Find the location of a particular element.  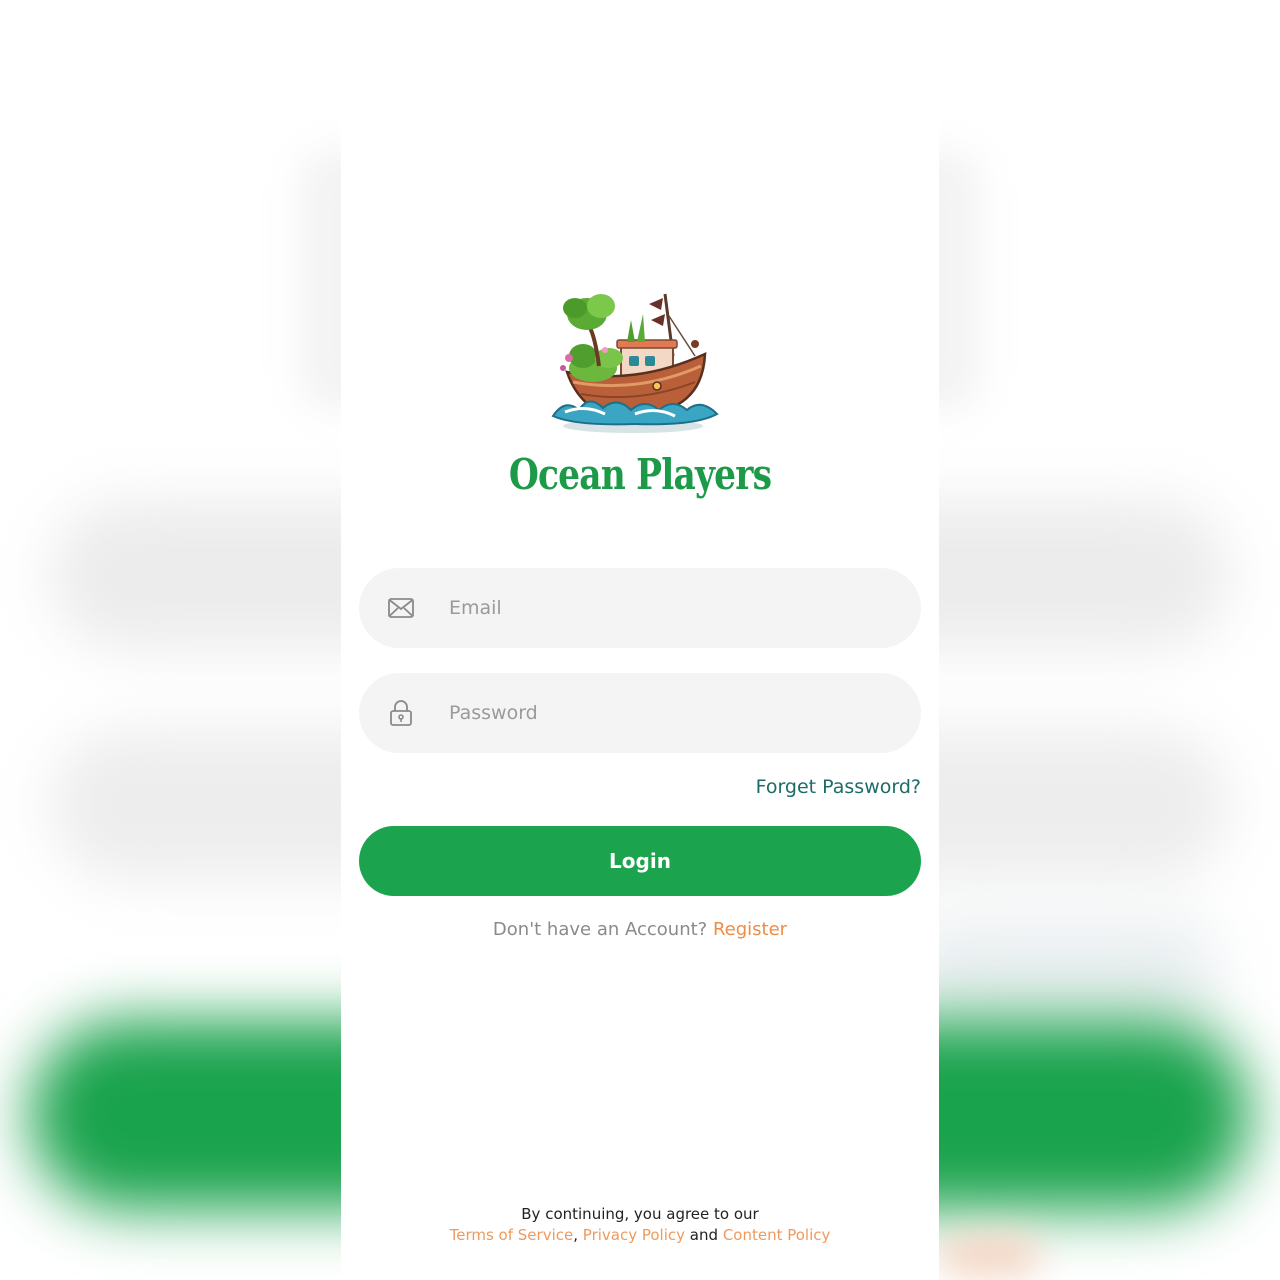

brand-title: Ocean Players is located at coordinates (640, 474).